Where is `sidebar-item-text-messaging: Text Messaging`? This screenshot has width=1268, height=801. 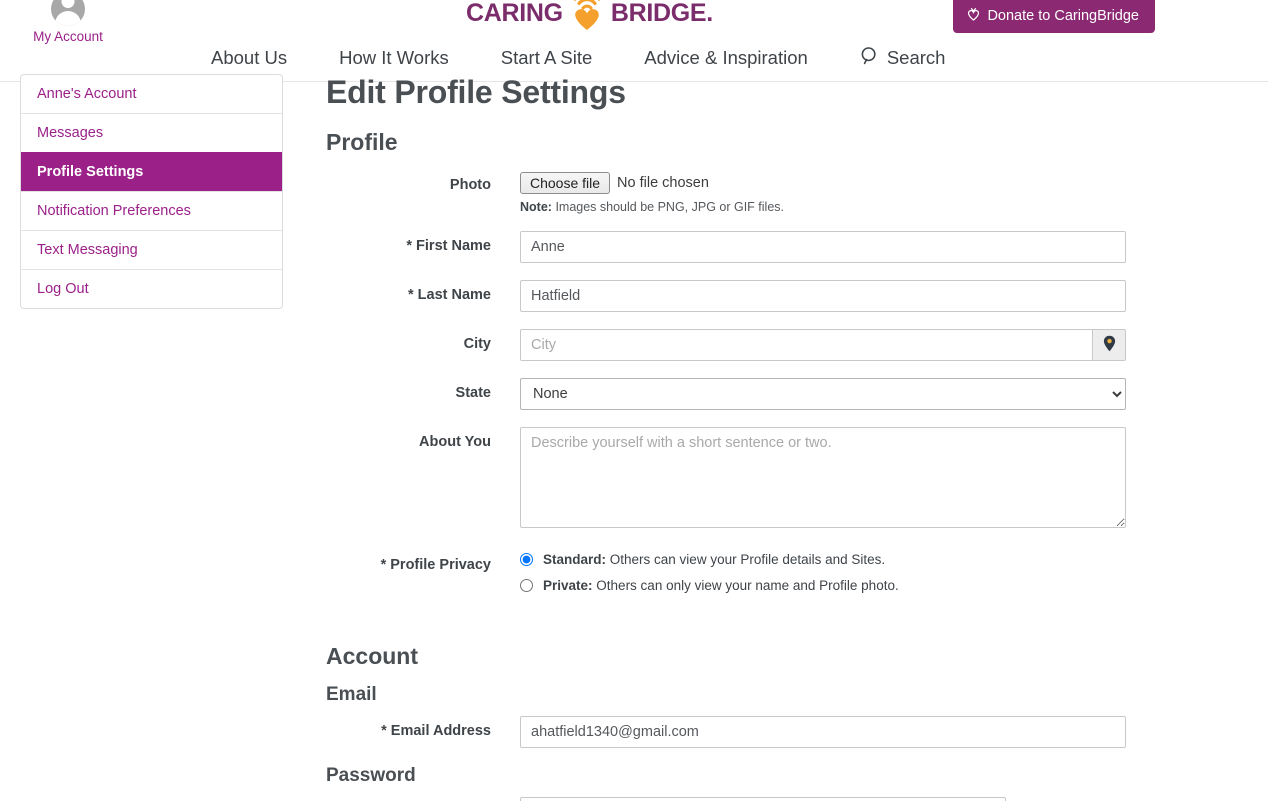
sidebar-item-text-messaging: Text Messaging is located at coordinates (151, 249).